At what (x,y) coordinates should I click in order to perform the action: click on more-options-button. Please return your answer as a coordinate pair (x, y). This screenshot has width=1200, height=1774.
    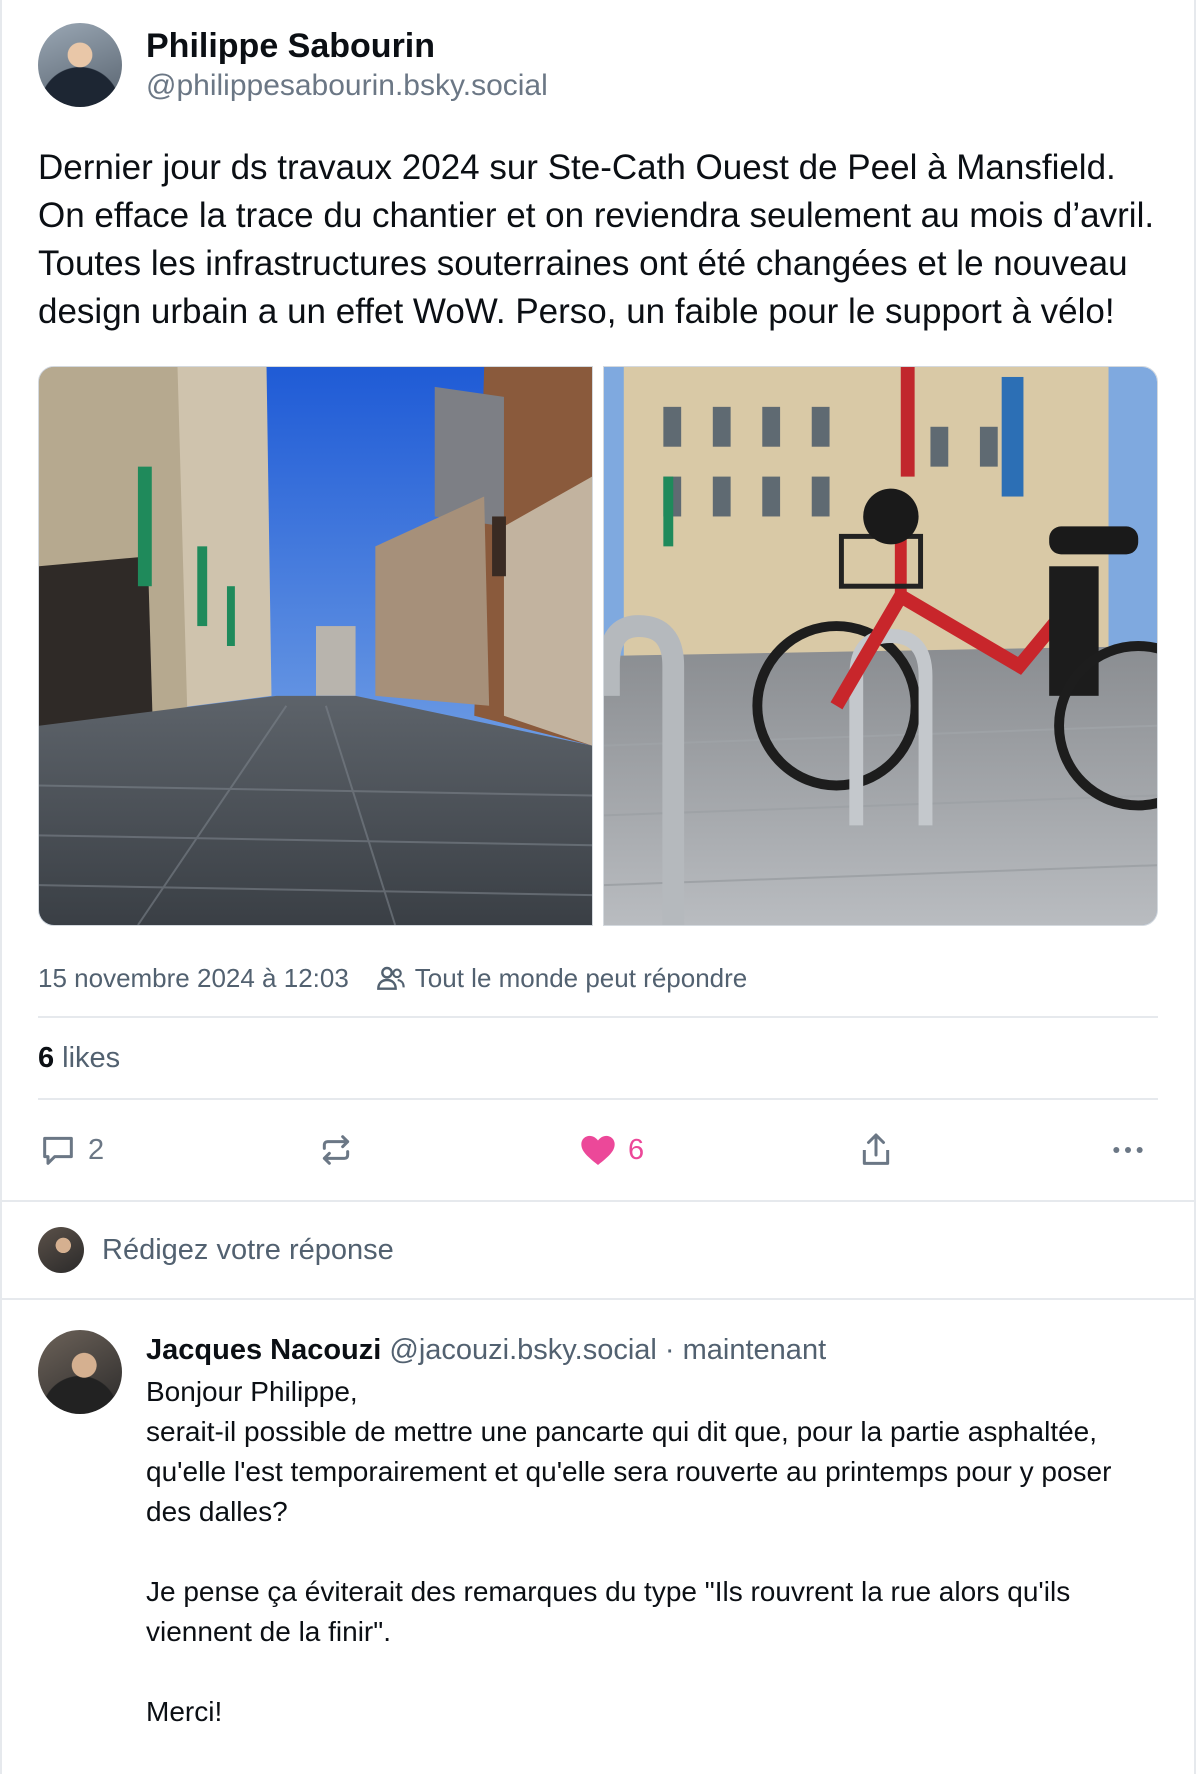
    Looking at the image, I should click on (1128, 1150).